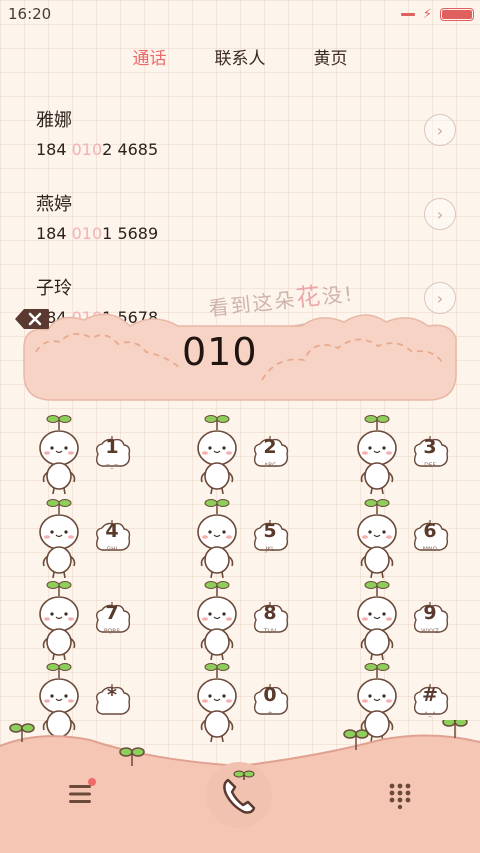 The image size is (480, 853). I want to click on status-time: 16:20, so click(30, 14).